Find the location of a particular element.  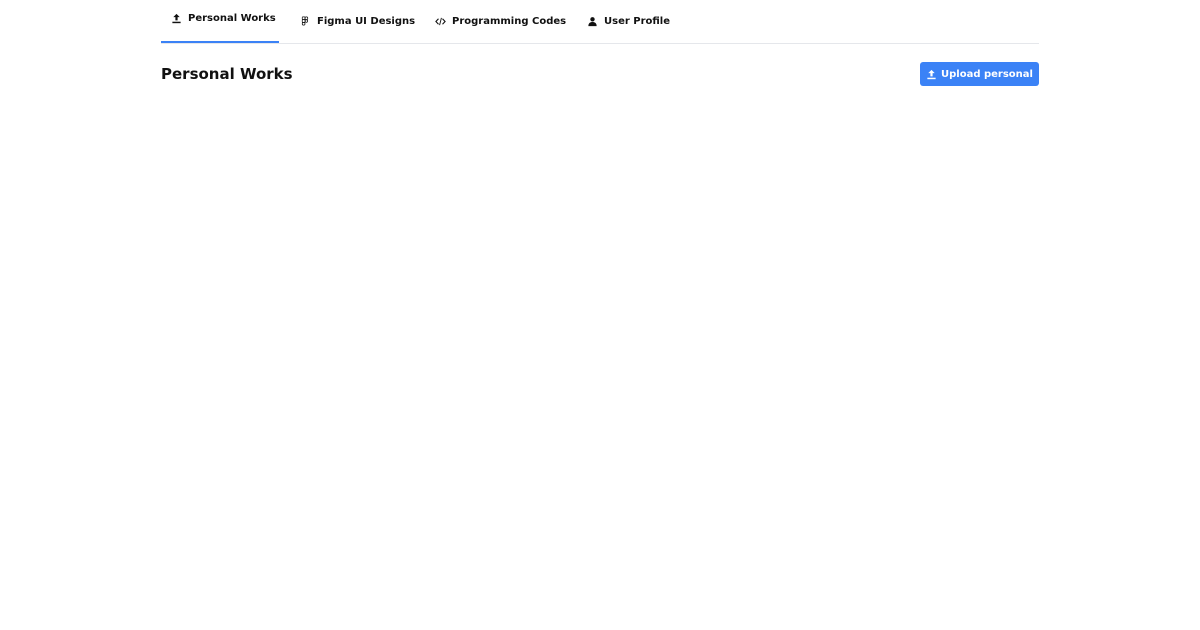

tab-label: Figma UI Designs is located at coordinates (366, 21).